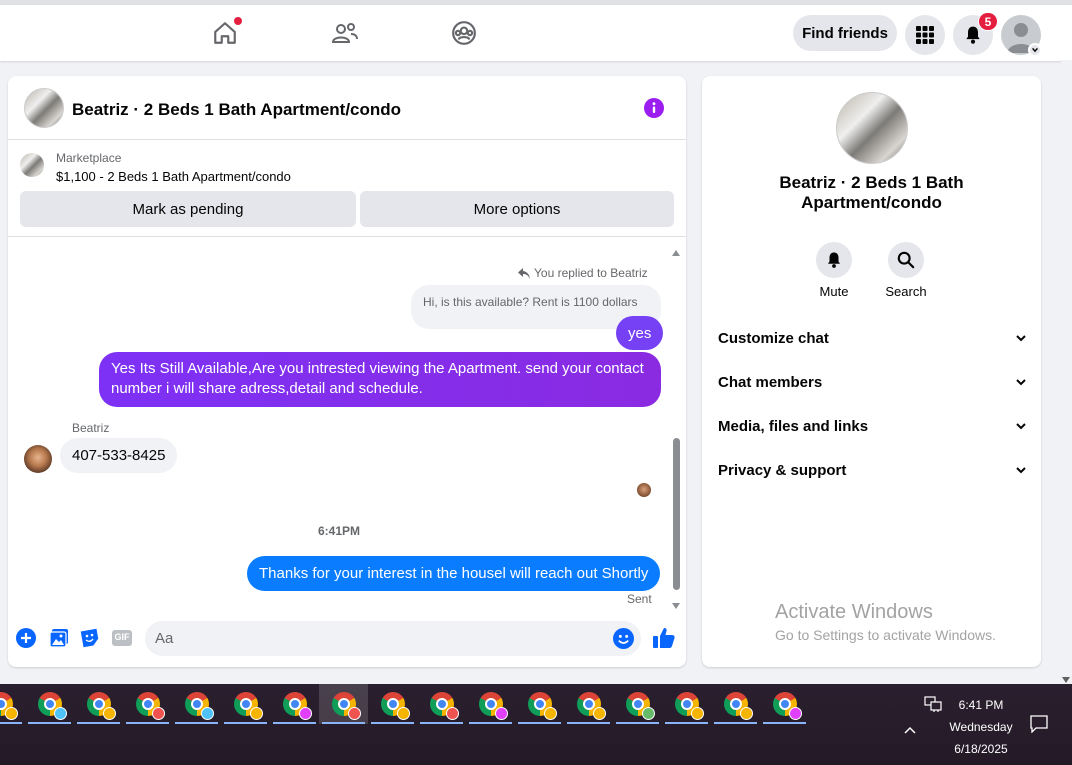 The image size is (1072, 765). I want to click on customize-chat-row: Customize chat, so click(873, 338).